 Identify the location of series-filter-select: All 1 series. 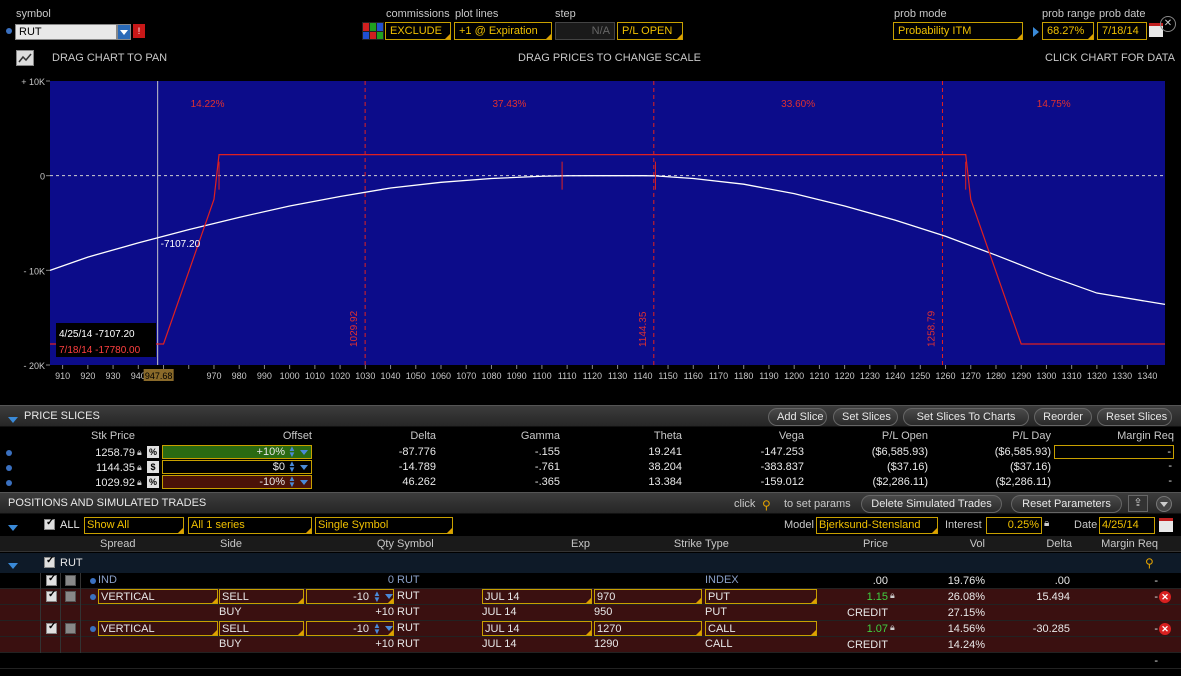
(250, 525).